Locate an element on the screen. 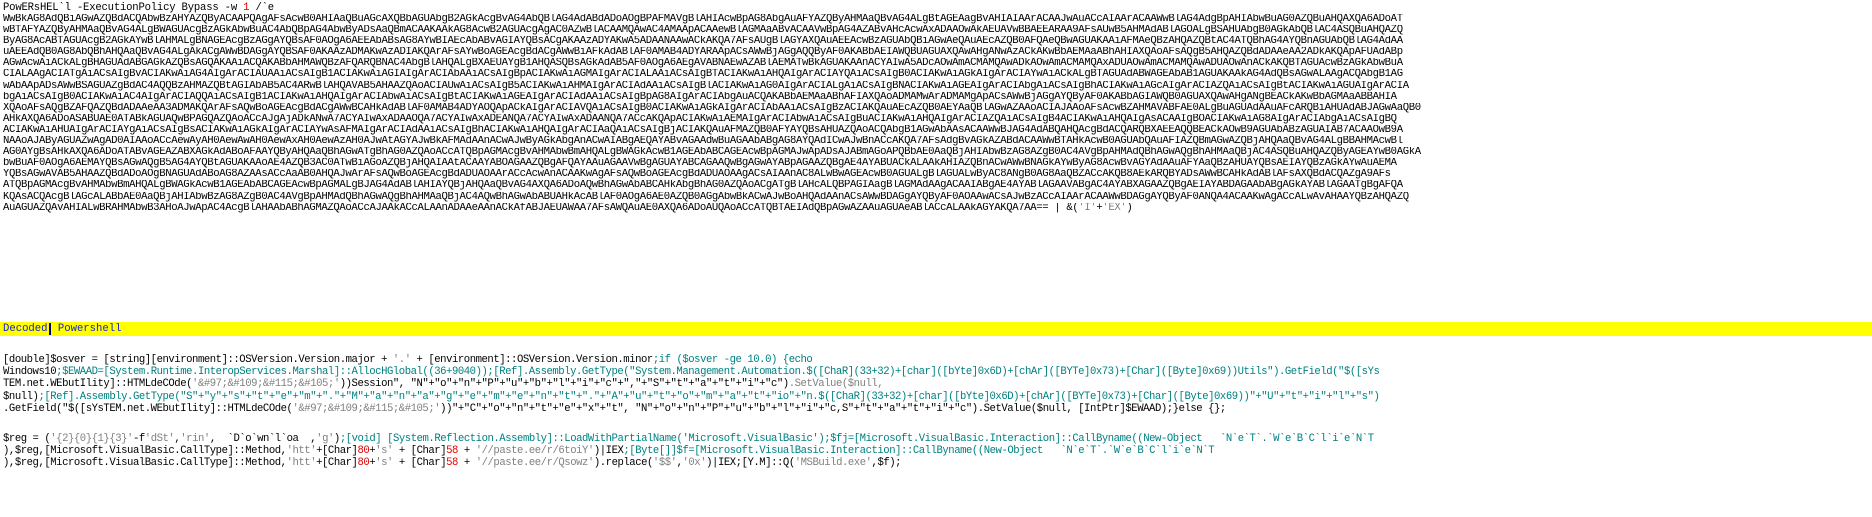 Image resolution: width=1872 pixels, height=517 pixels. code-token: )|IEX;[Y.M]::Q( is located at coordinates (750, 463).